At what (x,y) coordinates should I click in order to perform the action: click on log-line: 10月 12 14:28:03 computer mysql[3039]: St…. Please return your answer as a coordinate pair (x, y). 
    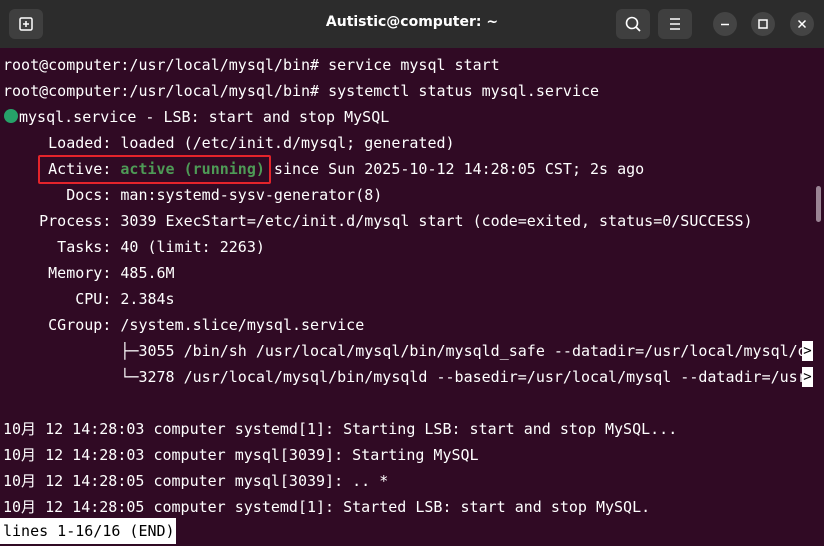
    Looking at the image, I should click on (241, 455).